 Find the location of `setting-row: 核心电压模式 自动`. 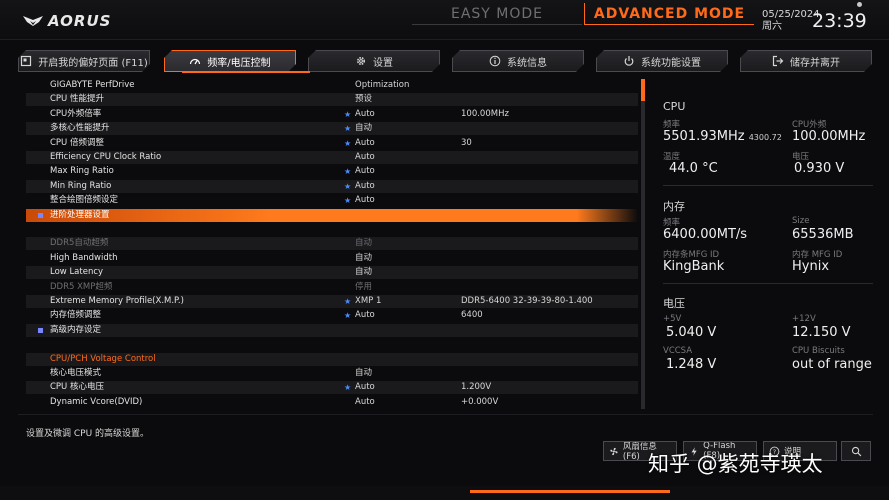

setting-row: 核心电压模式 自动 is located at coordinates (332, 373).